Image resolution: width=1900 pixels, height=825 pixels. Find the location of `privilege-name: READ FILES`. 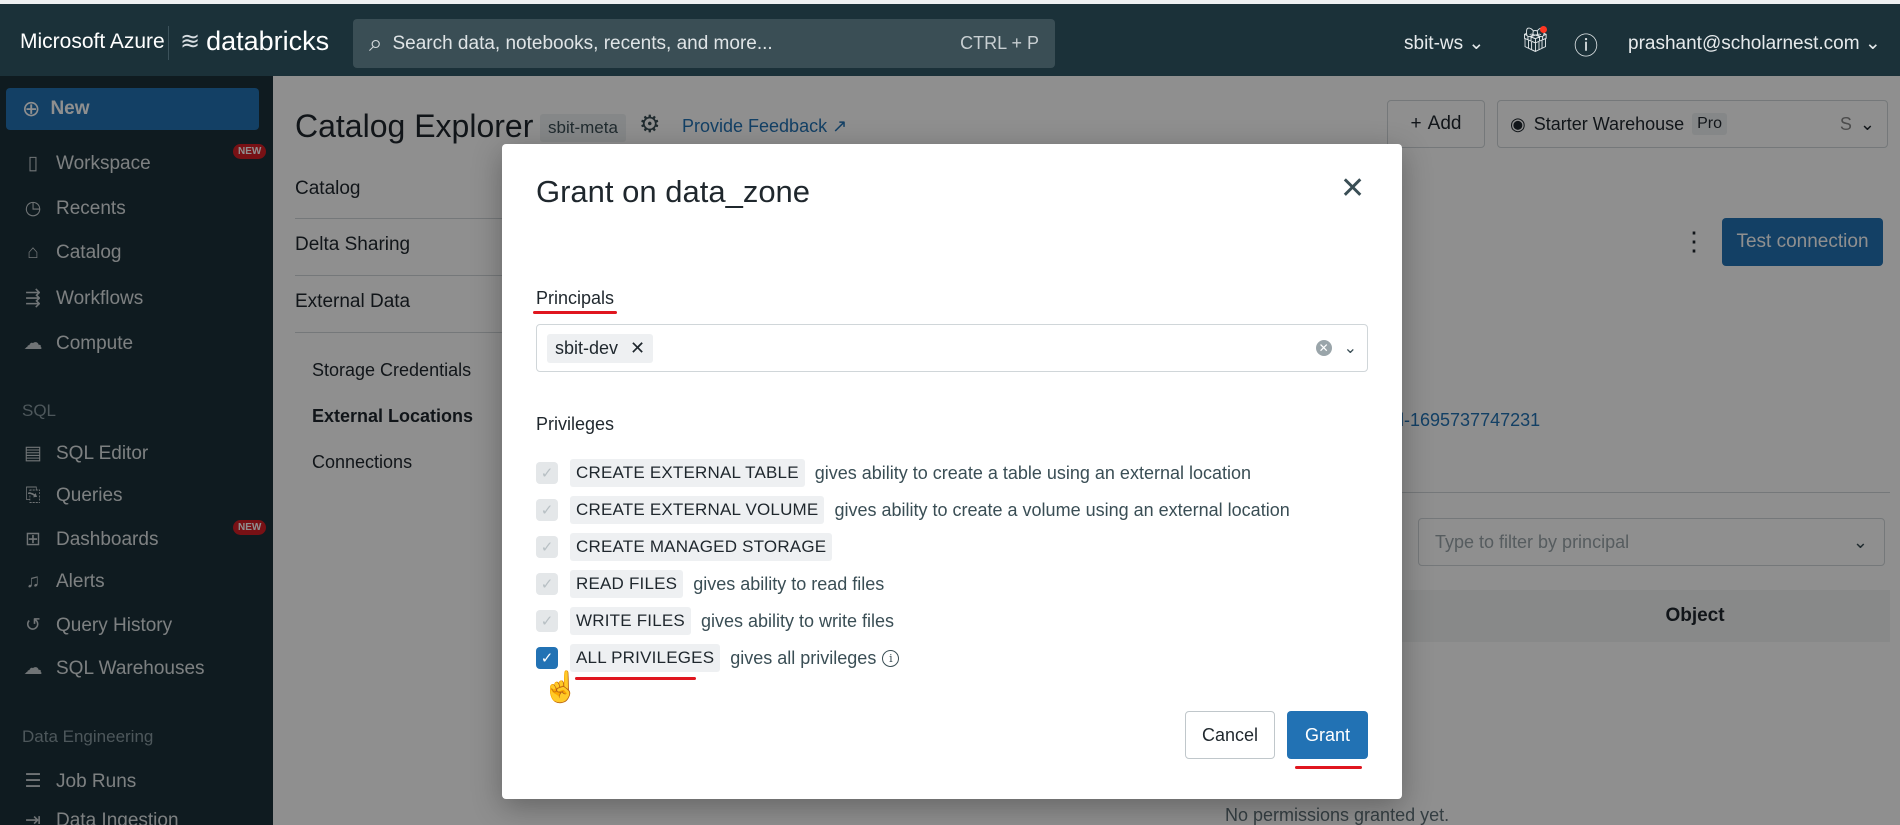

privilege-name: READ FILES is located at coordinates (627, 584).